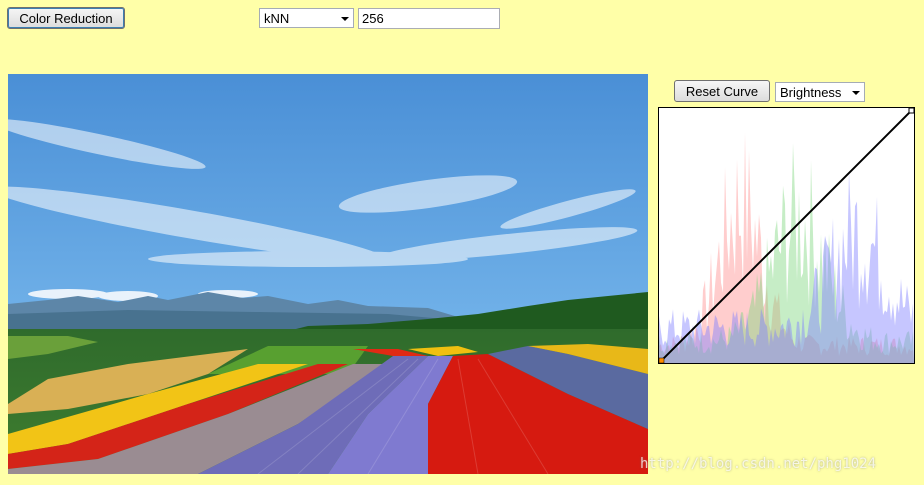 This screenshot has height=485, width=924. I want to click on watermark-text: http://blog.csdn.net/phg1024, so click(758, 464).